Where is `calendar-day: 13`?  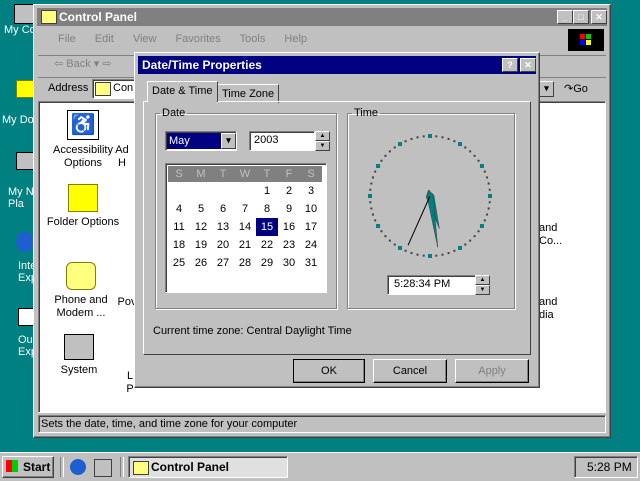 calendar-day: 13 is located at coordinates (223, 227).